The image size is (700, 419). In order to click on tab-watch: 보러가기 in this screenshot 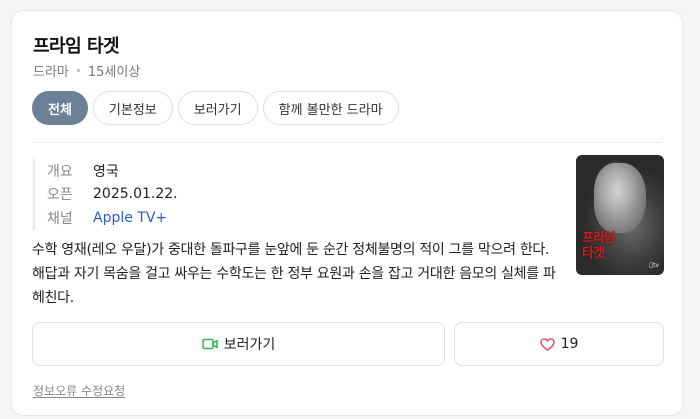, I will do `click(217, 108)`.